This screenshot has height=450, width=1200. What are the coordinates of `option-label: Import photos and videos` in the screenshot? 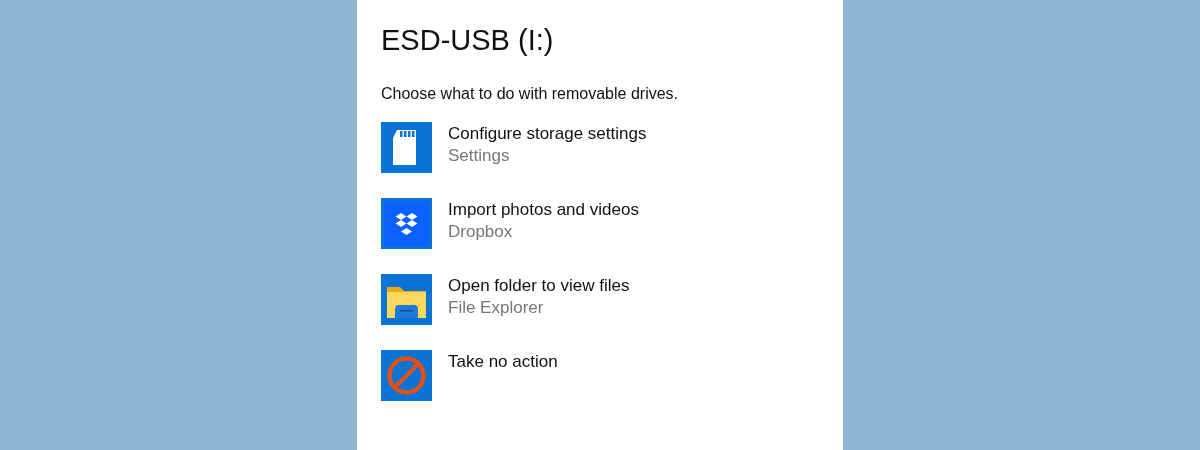 It's located at (543, 209).